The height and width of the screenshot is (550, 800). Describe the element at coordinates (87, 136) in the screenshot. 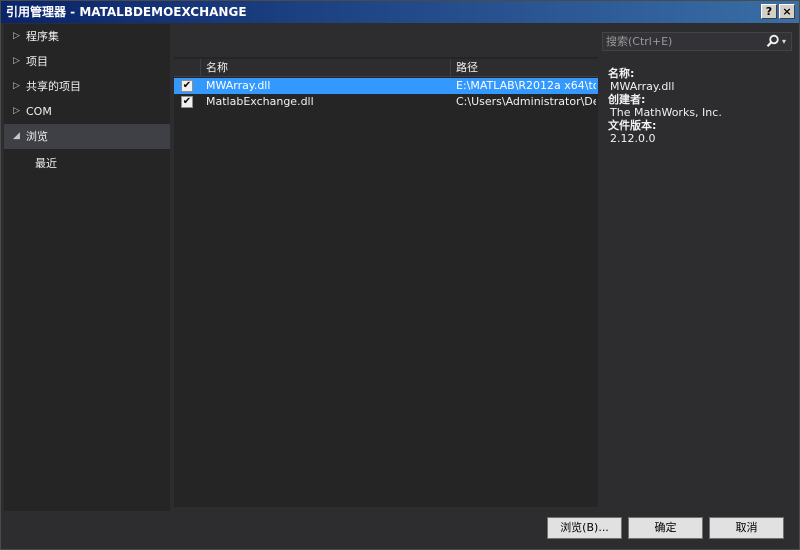

I see `sidebar-item-browse: ◢ 浏览` at that location.